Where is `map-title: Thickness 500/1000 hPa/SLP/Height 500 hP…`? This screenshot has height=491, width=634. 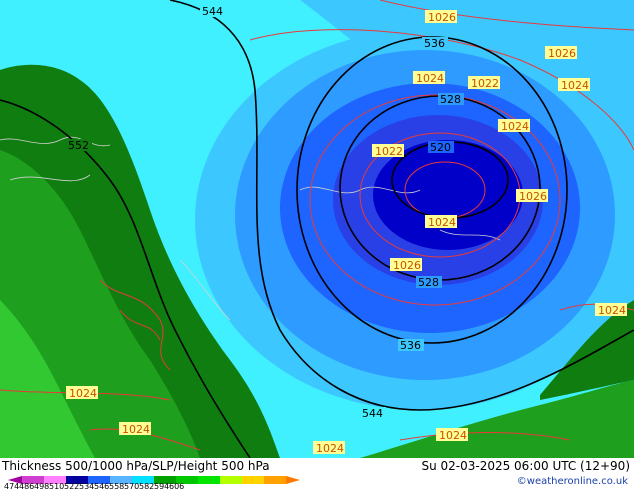
map-title: Thickness 500/1000 hPa/SLP/Height 500 hP… is located at coordinates (136, 466).